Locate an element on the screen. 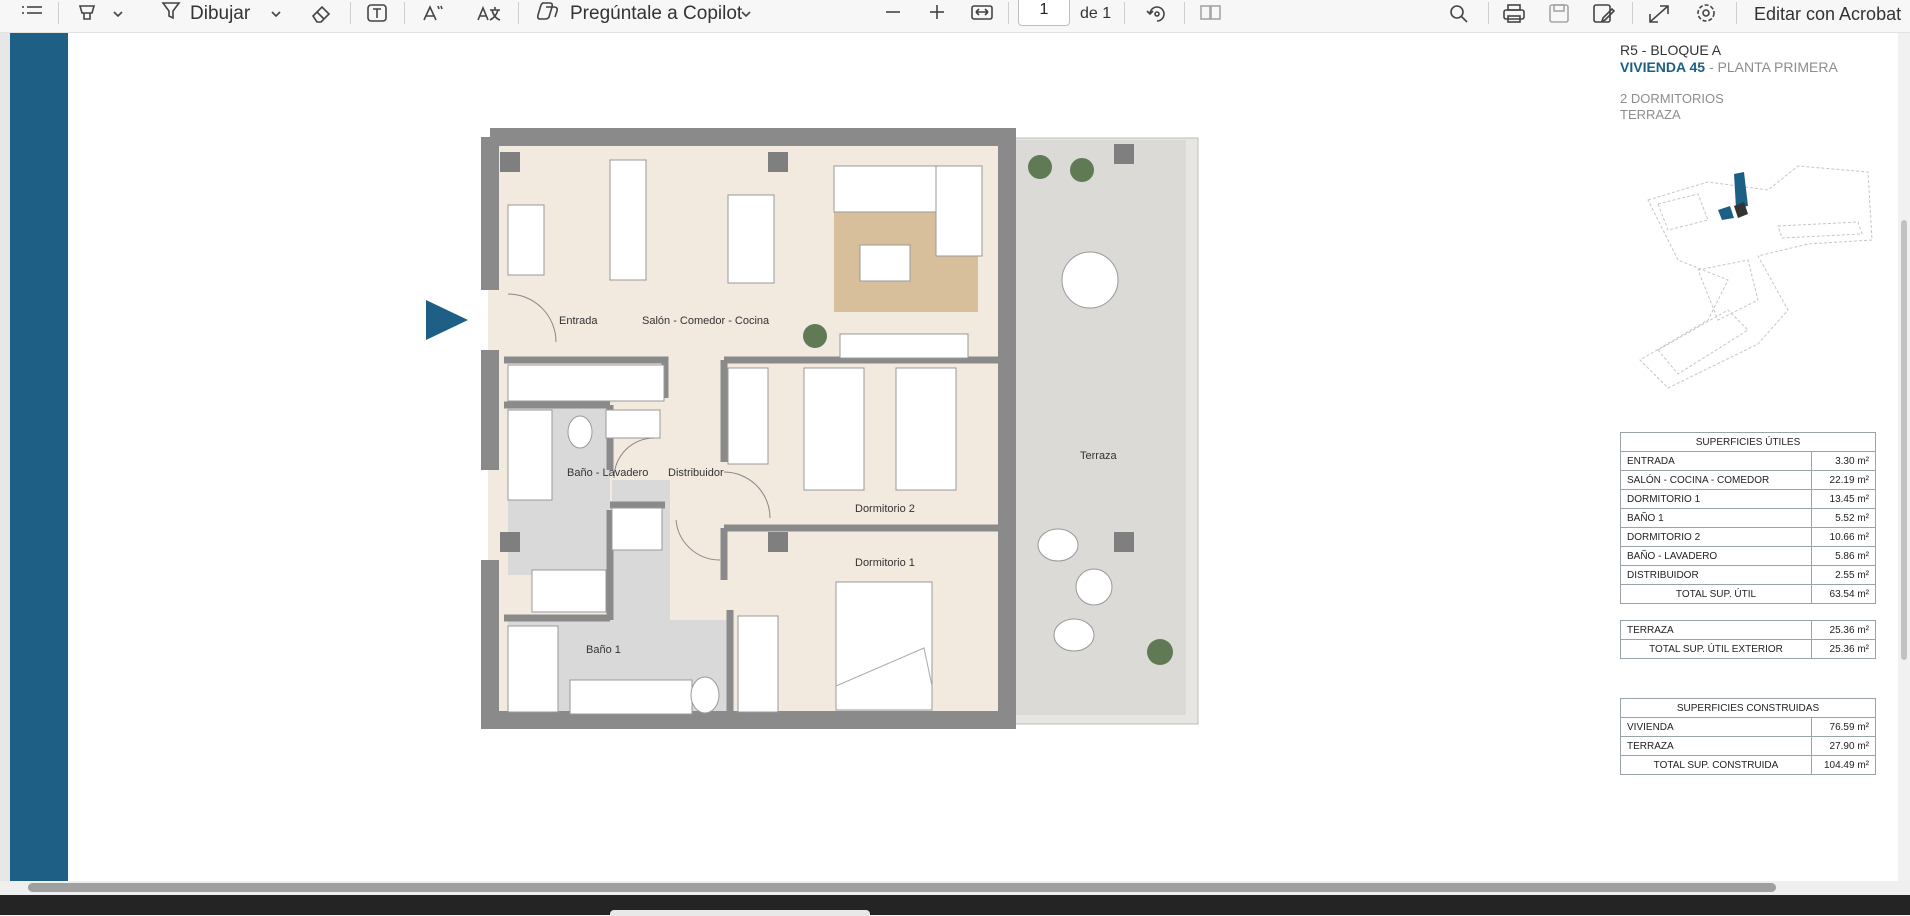 The image size is (1910, 916). useful-areas-title: SUPERFICIES ÚTILES is located at coordinates (1748, 442).